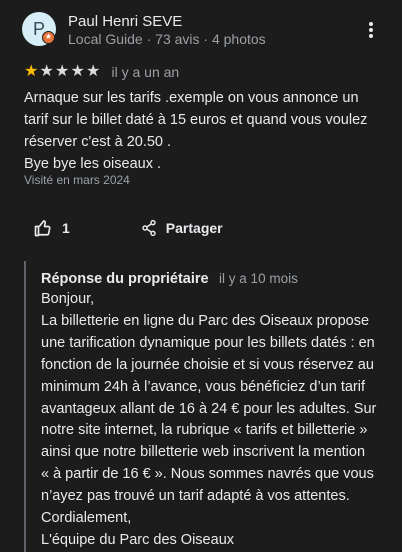 The height and width of the screenshot is (552, 402). Describe the element at coordinates (212, 280) in the screenshot. I see `owner-reply-header: Réponse du propriétaire il y a 10 mois` at that location.